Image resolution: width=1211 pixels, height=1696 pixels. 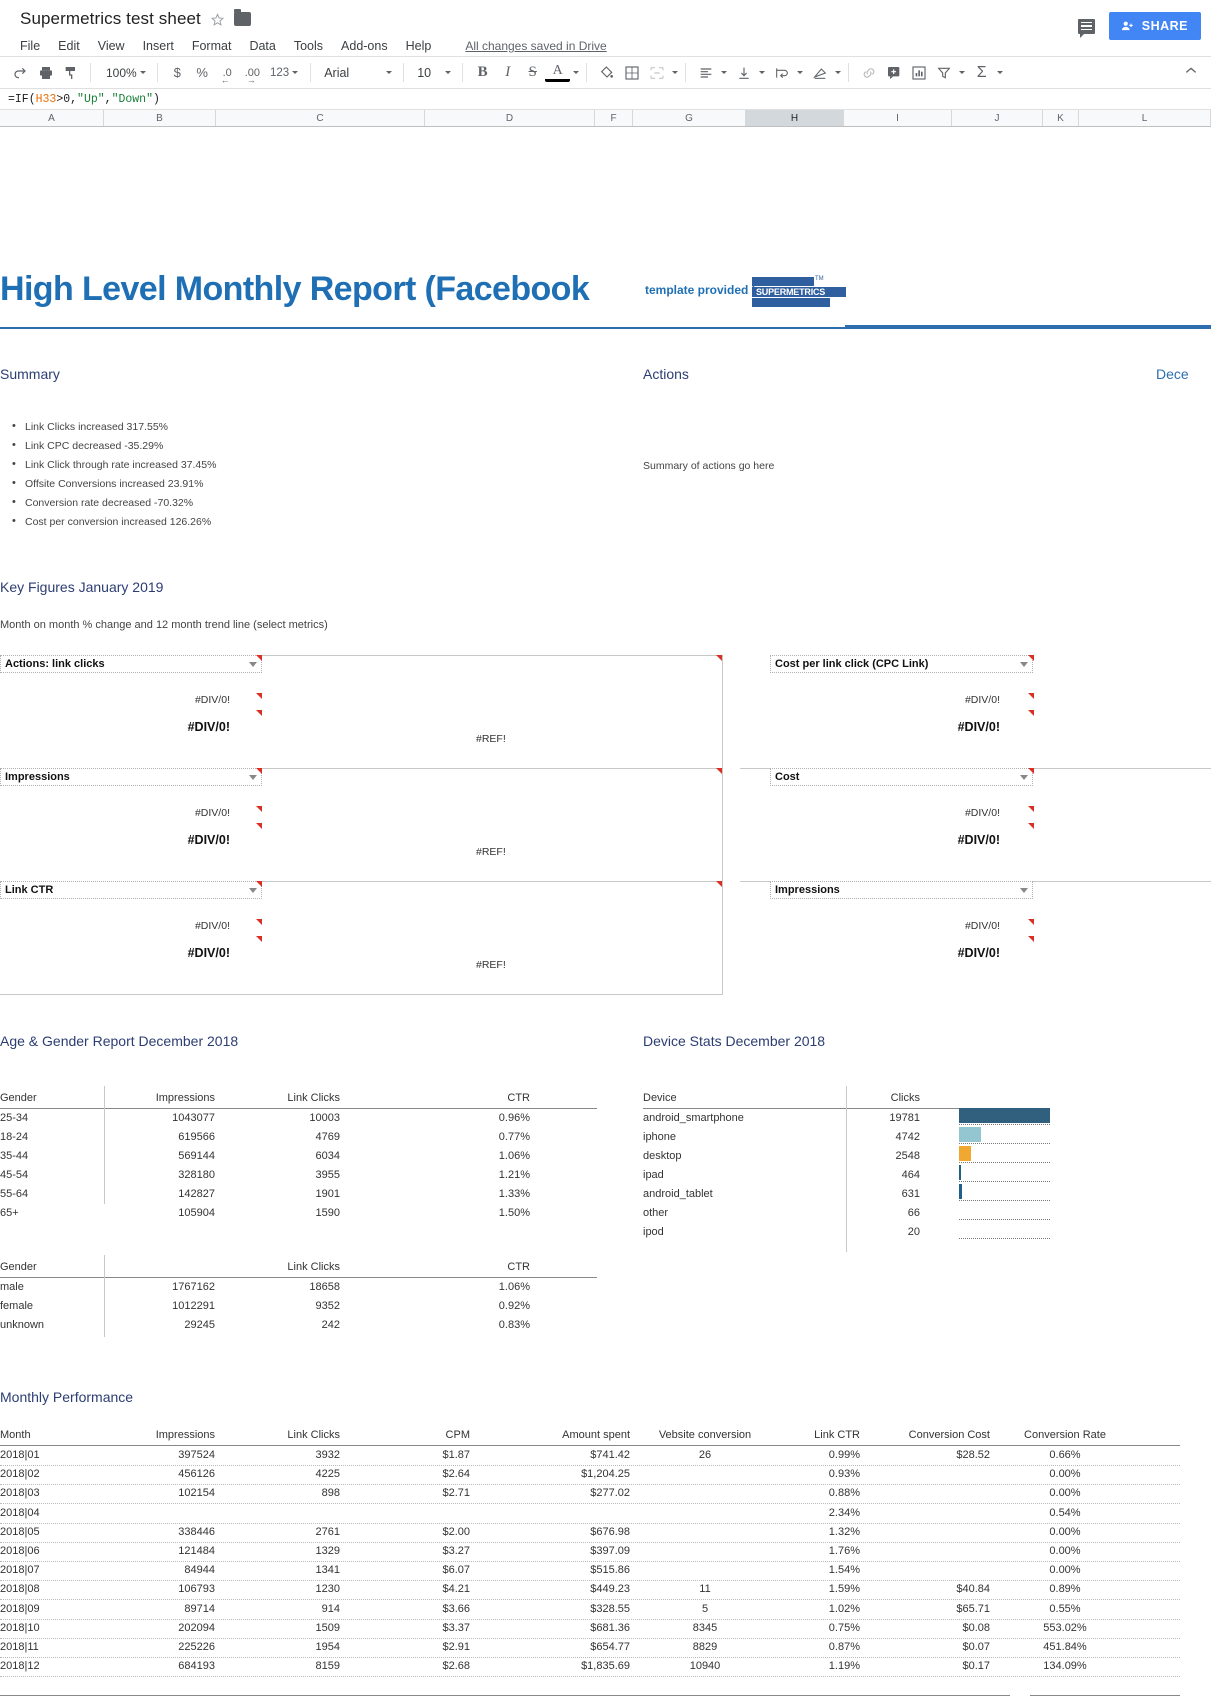 What do you see at coordinates (262, 46) in the screenshot?
I see `menu-data: Data` at bounding box center [262, 46].